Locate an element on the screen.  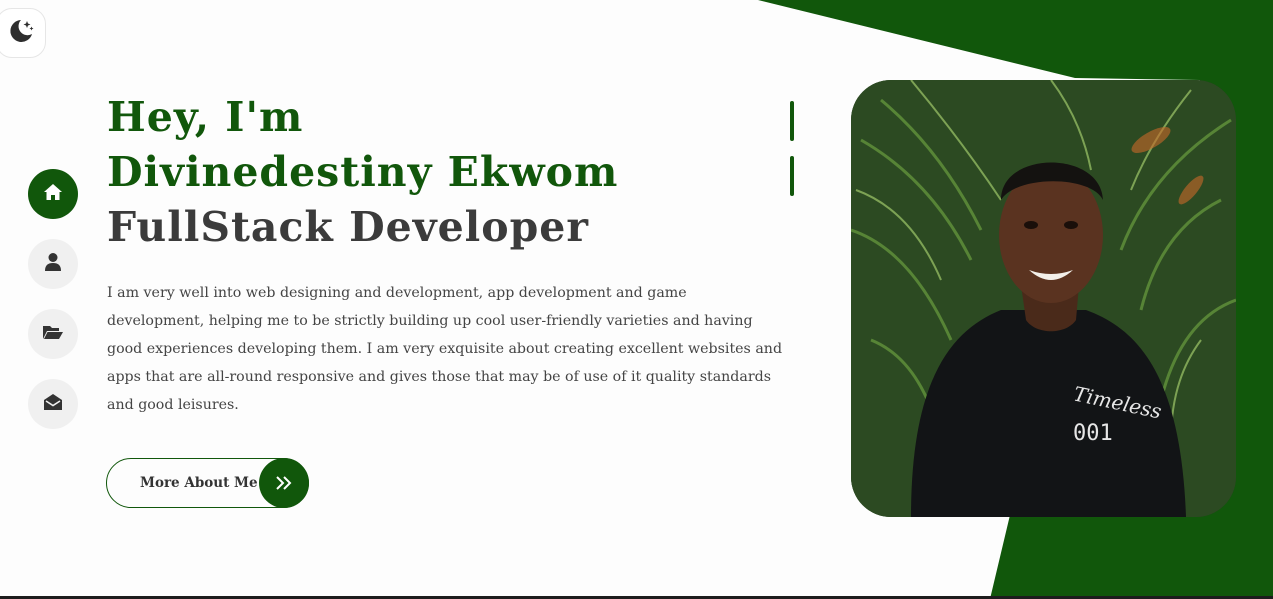
home-icon is located at coordinates (53, 194).